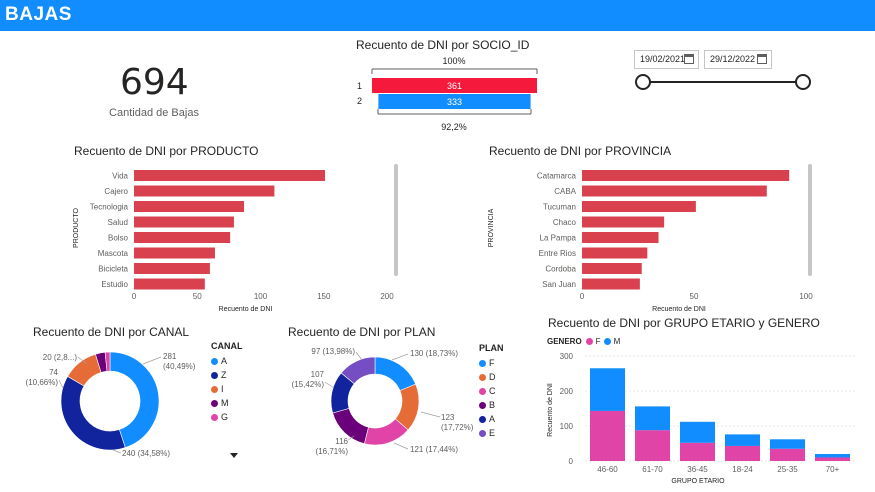 The height and width of the screenshot is (492, 875). I want to click on producto-x-tick: 100, so click(261, 296).